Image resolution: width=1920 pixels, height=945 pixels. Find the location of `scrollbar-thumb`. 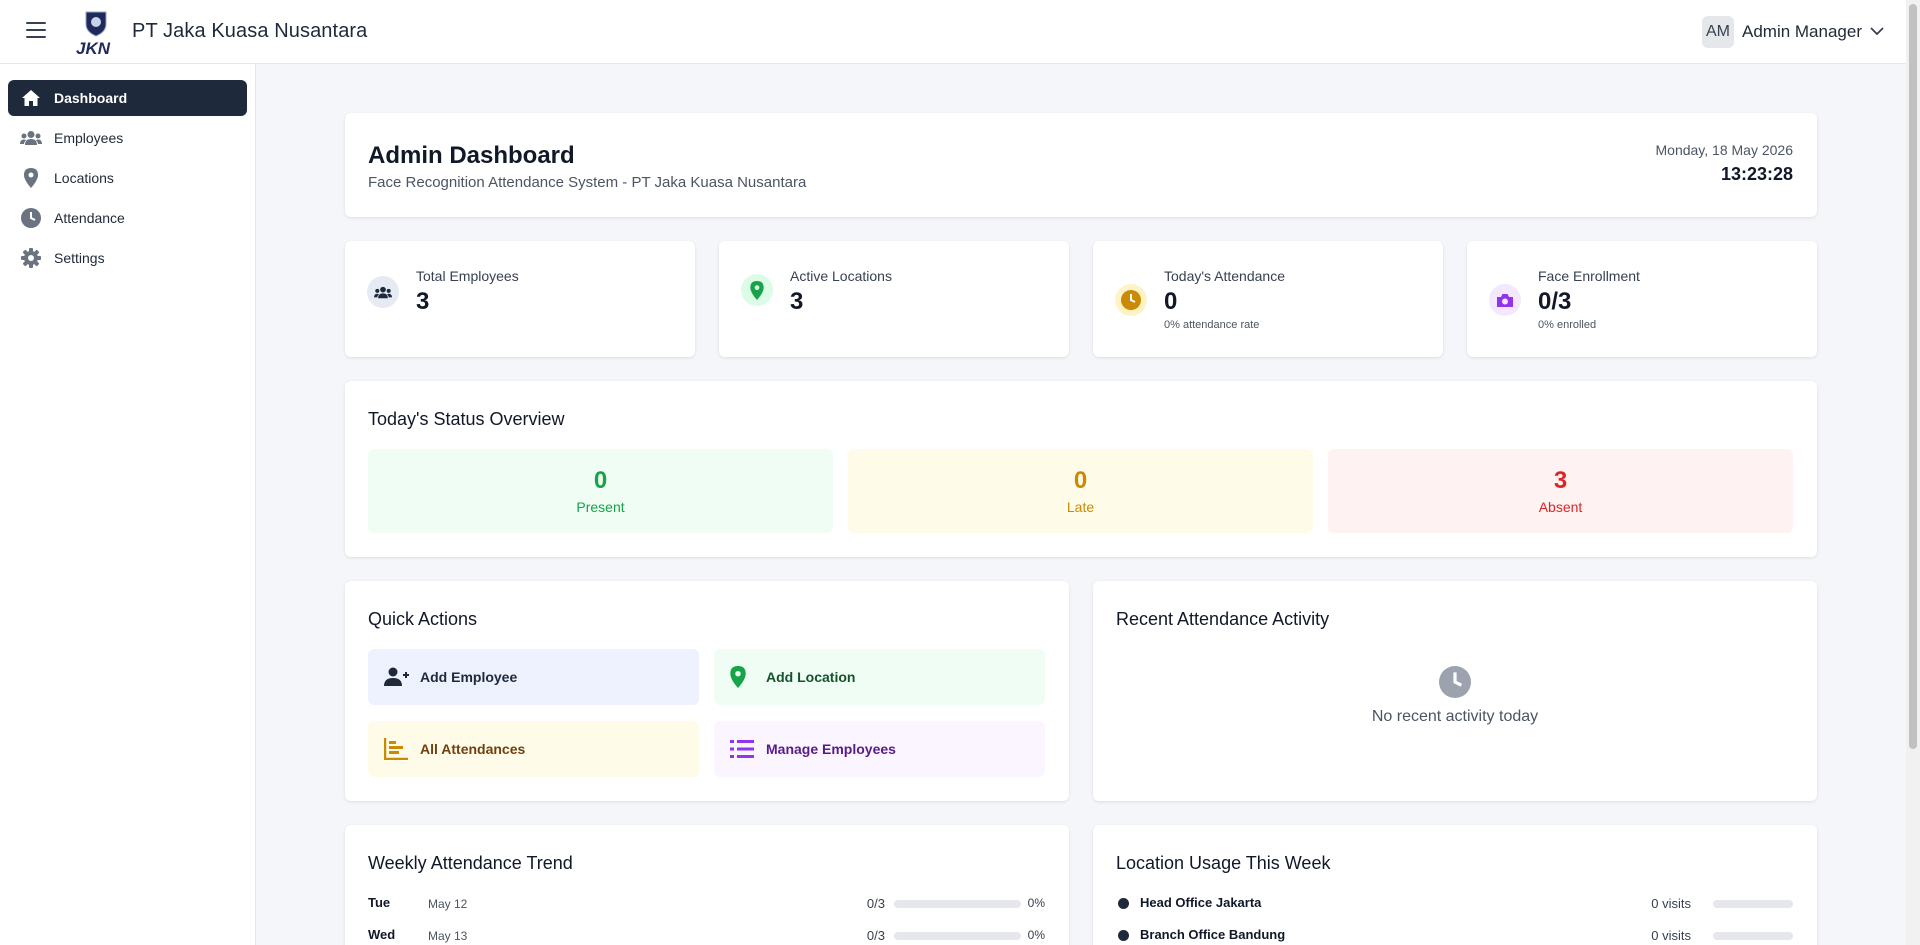

scrollbar-thumb is located at coordinates (1913, 376).